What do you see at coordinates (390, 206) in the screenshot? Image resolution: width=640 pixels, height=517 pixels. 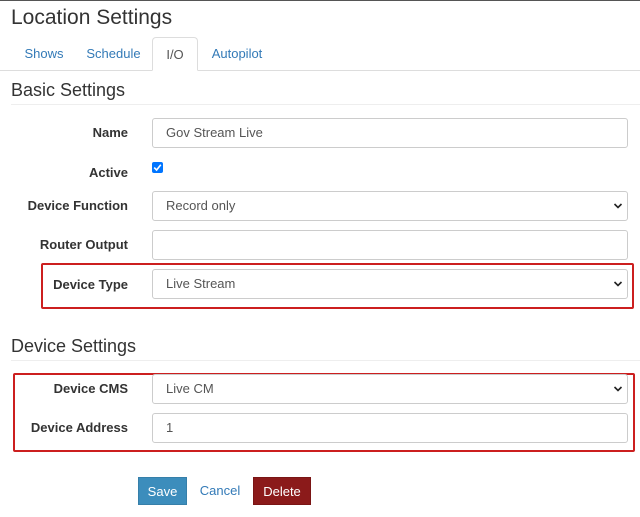 I see `device-function-select: Record only` at bounding box center [390, 206].